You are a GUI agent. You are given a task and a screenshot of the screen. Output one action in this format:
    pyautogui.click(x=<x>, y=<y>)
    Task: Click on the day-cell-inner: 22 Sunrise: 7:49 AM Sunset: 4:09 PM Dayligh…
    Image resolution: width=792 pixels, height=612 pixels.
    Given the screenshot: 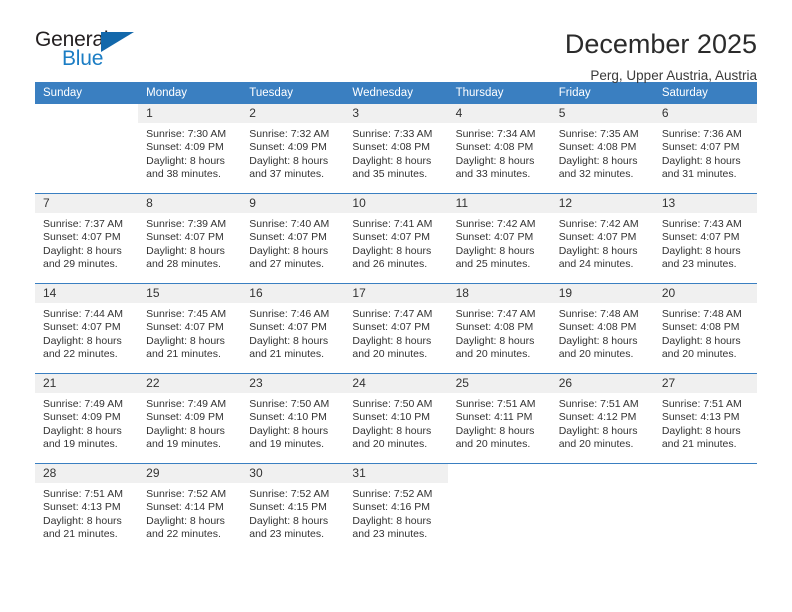 What is the action you would take?
    pyautogui.click(x=190, y=418)
    